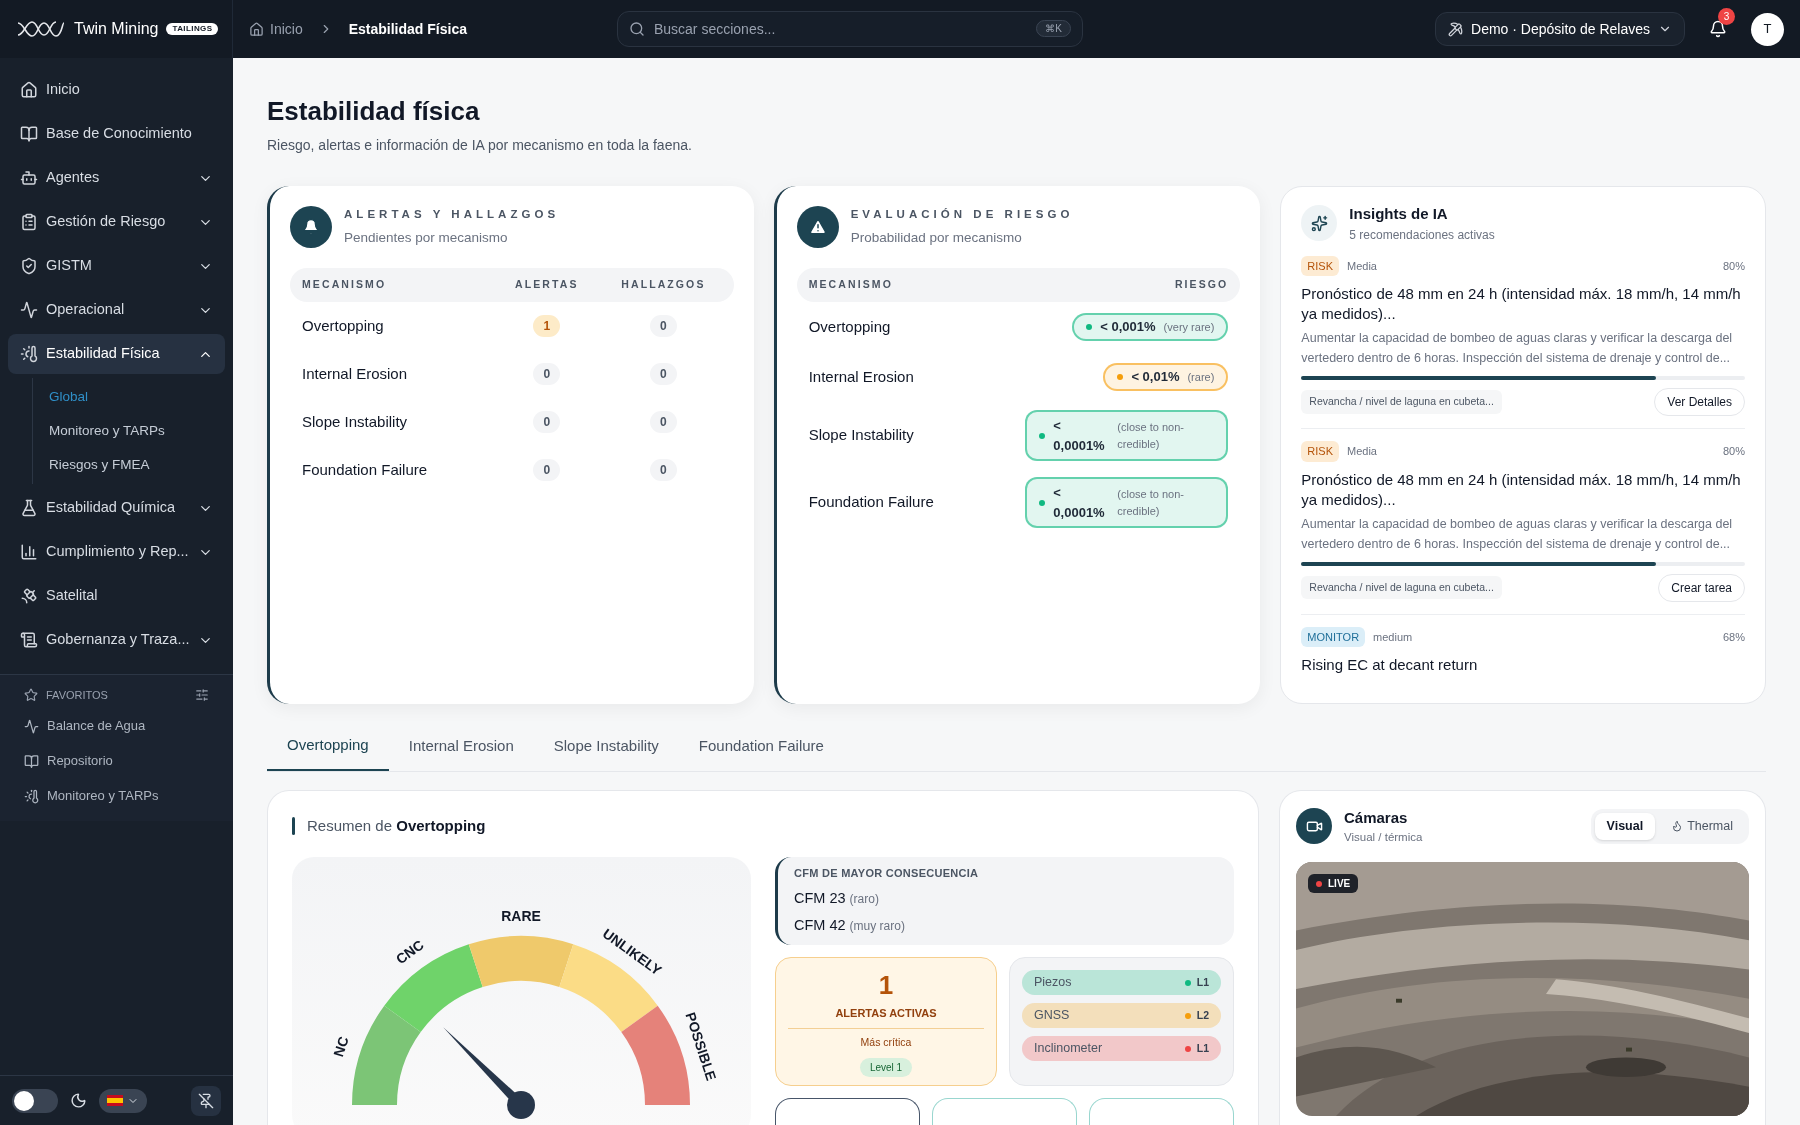 The height and width of the screenshot is (1125, 1800). Describe the element at coordinates (1202, 1015) in the screenshot. I see `instrument-level: L2` at that location.